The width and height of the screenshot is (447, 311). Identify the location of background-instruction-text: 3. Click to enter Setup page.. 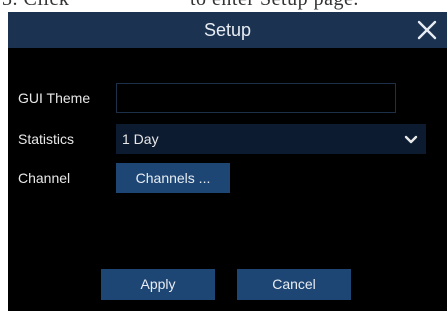
(223, 6).